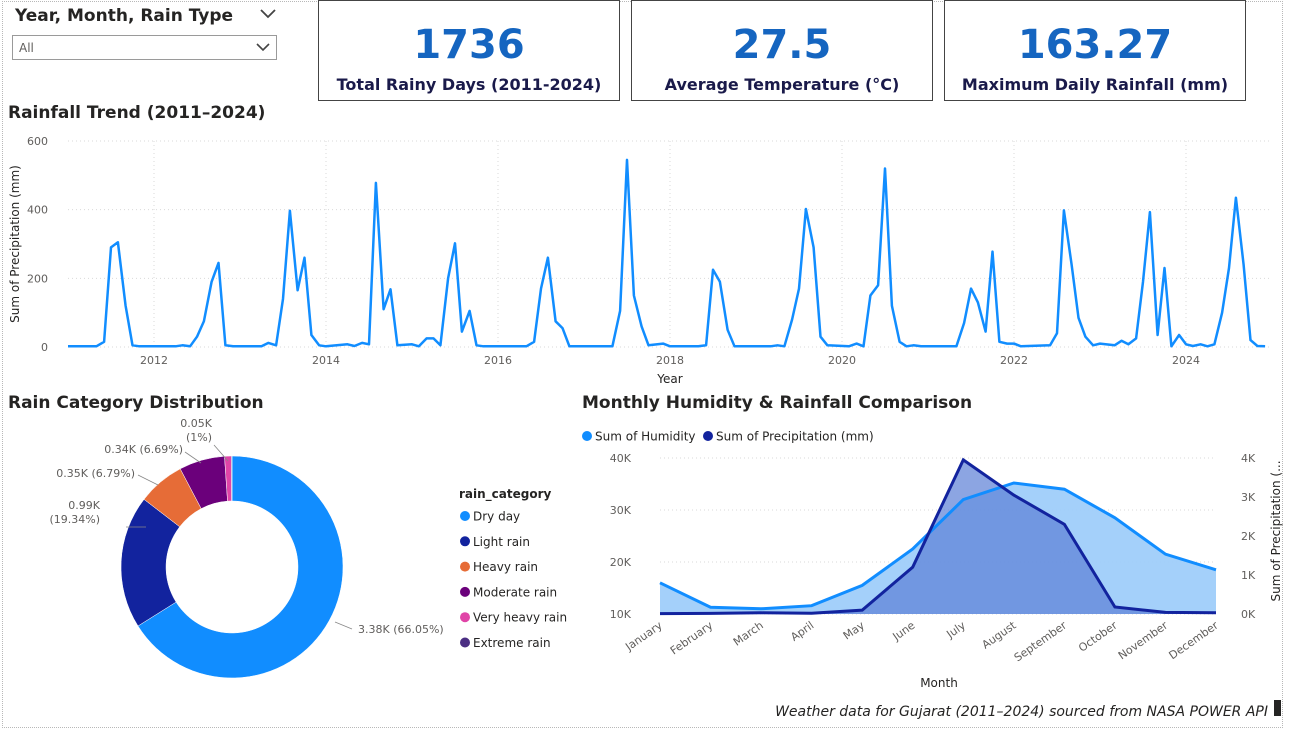 This screenshot has width=1290, height=733. What do you see at coordinates (143, 449) in the screenshot?
I see `donut-data-label: 0.34K (6.69%)` at bounding box center [143, 449].